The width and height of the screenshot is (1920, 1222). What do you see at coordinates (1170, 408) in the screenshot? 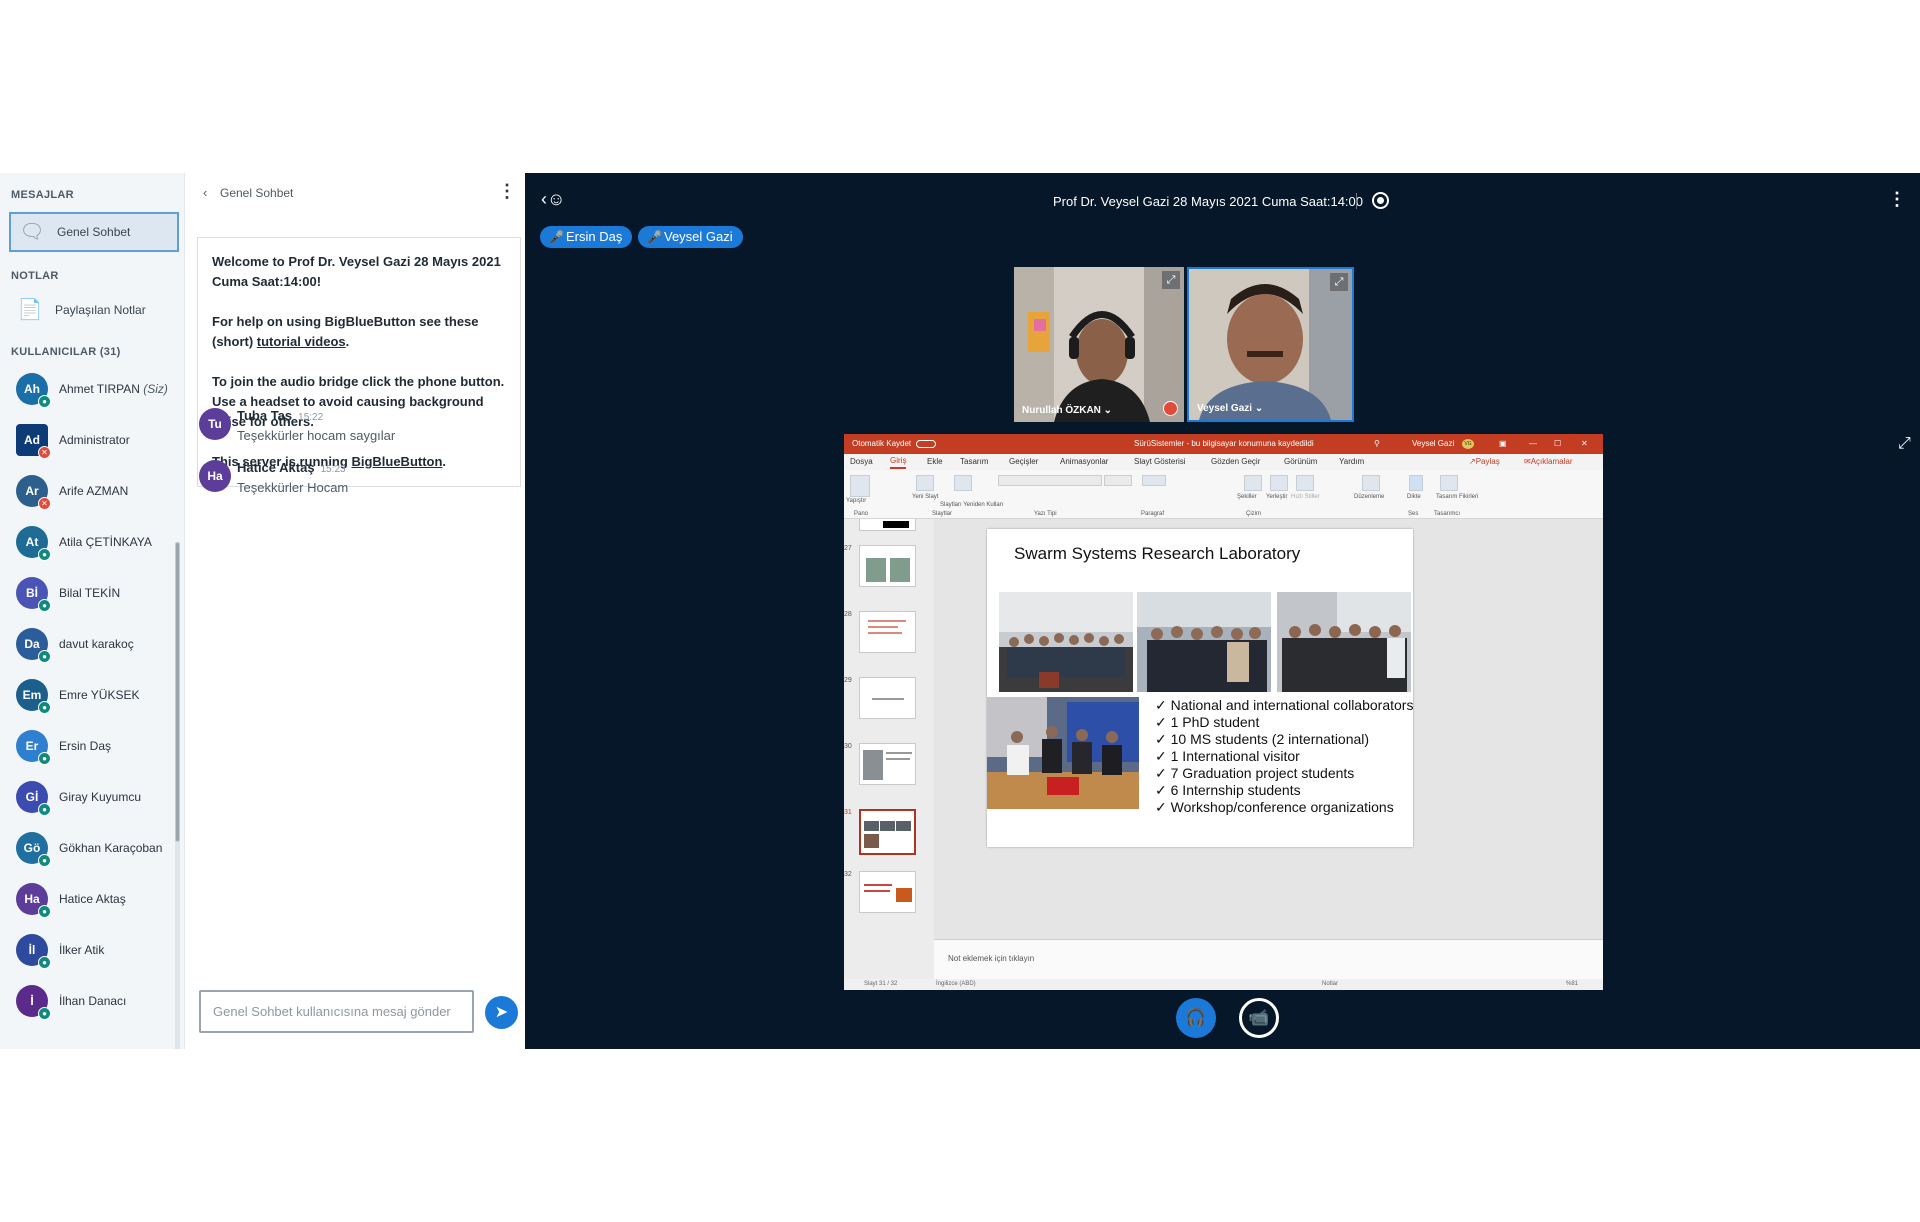
I see `muted-icon` at bounding box center [1170, 408].